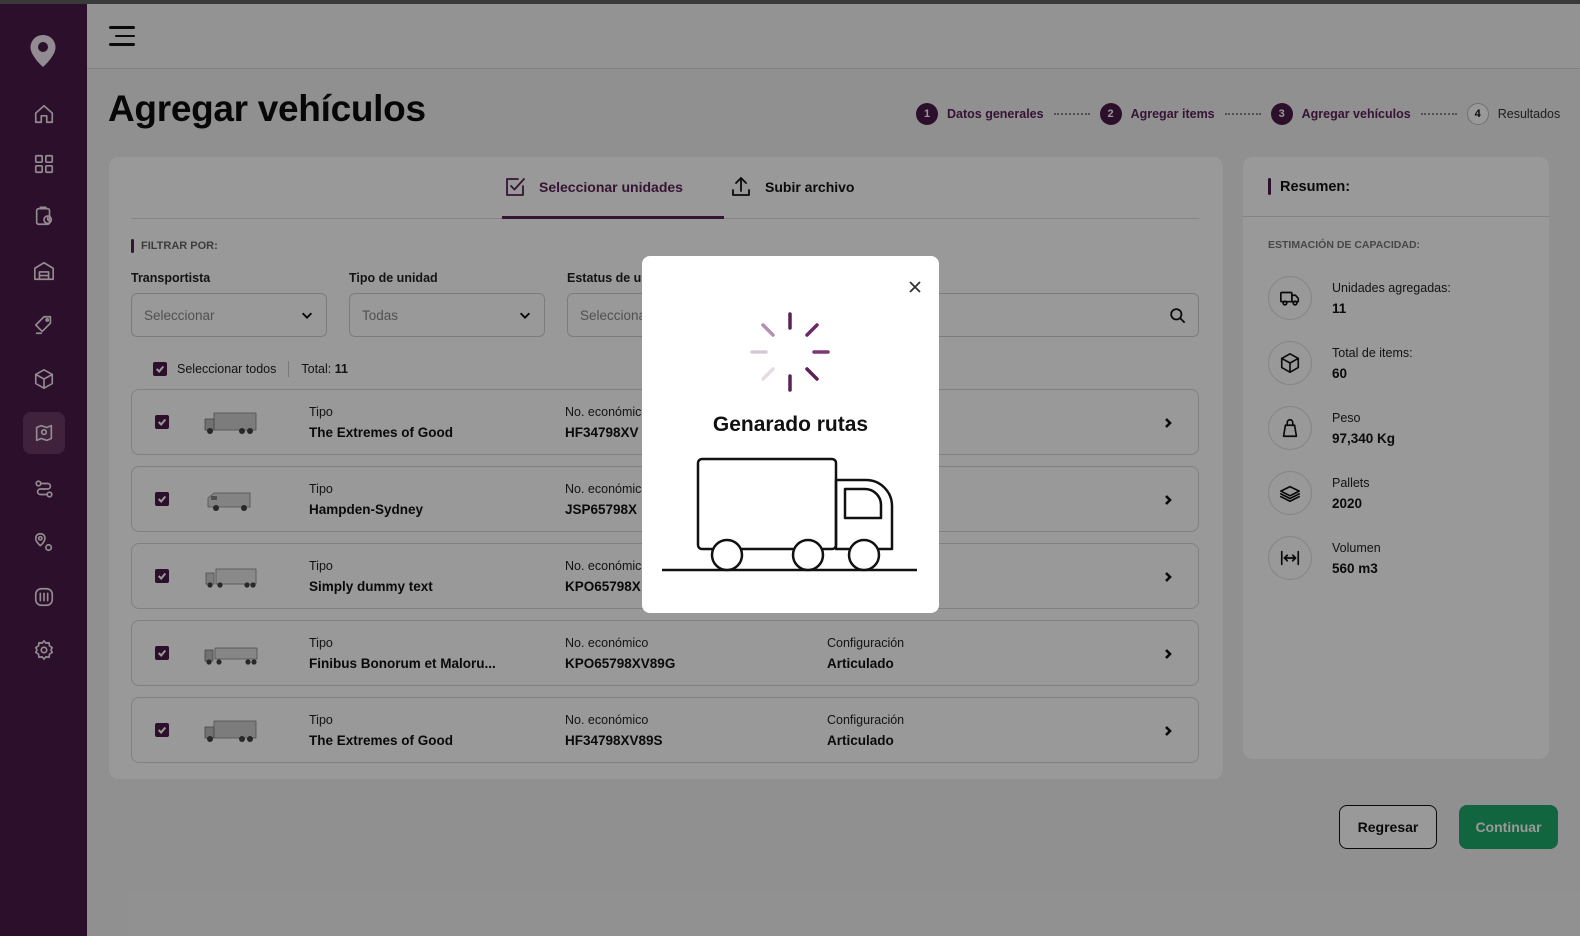 The width and height of the screenshot is (1580, 936). What do you see at coordinates (790, 352) in the screenshot?
I see `loading-spinner-icon` at bounding box center [790, 352].